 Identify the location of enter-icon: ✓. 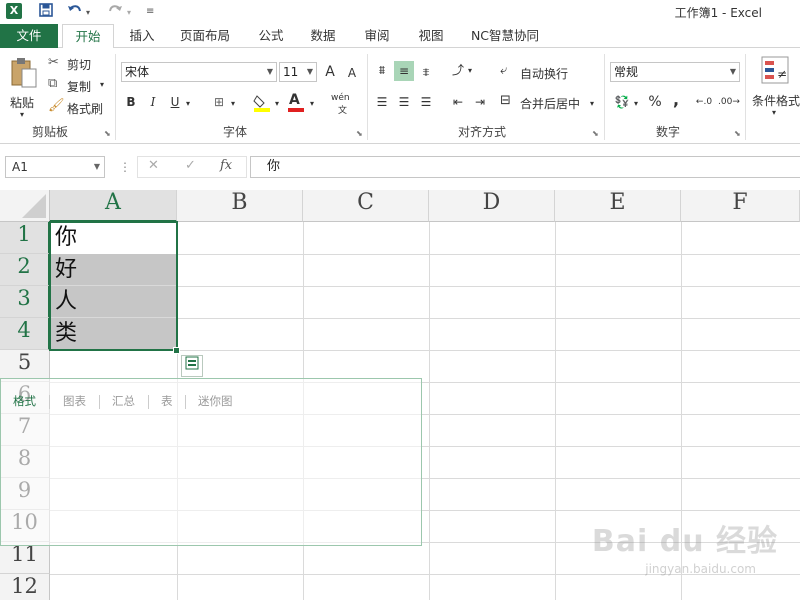
(190, 165).